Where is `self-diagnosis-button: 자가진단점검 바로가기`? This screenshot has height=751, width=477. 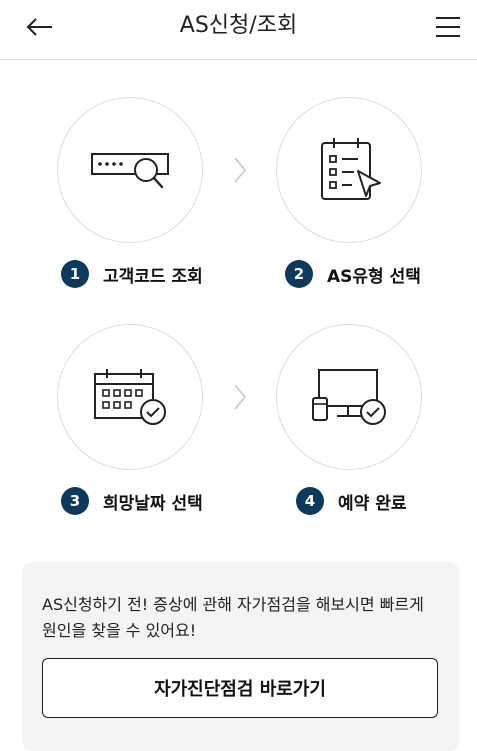
self-diagnosis-button: 자가진단점검 바로가기 is located at coordinates (240, 688).